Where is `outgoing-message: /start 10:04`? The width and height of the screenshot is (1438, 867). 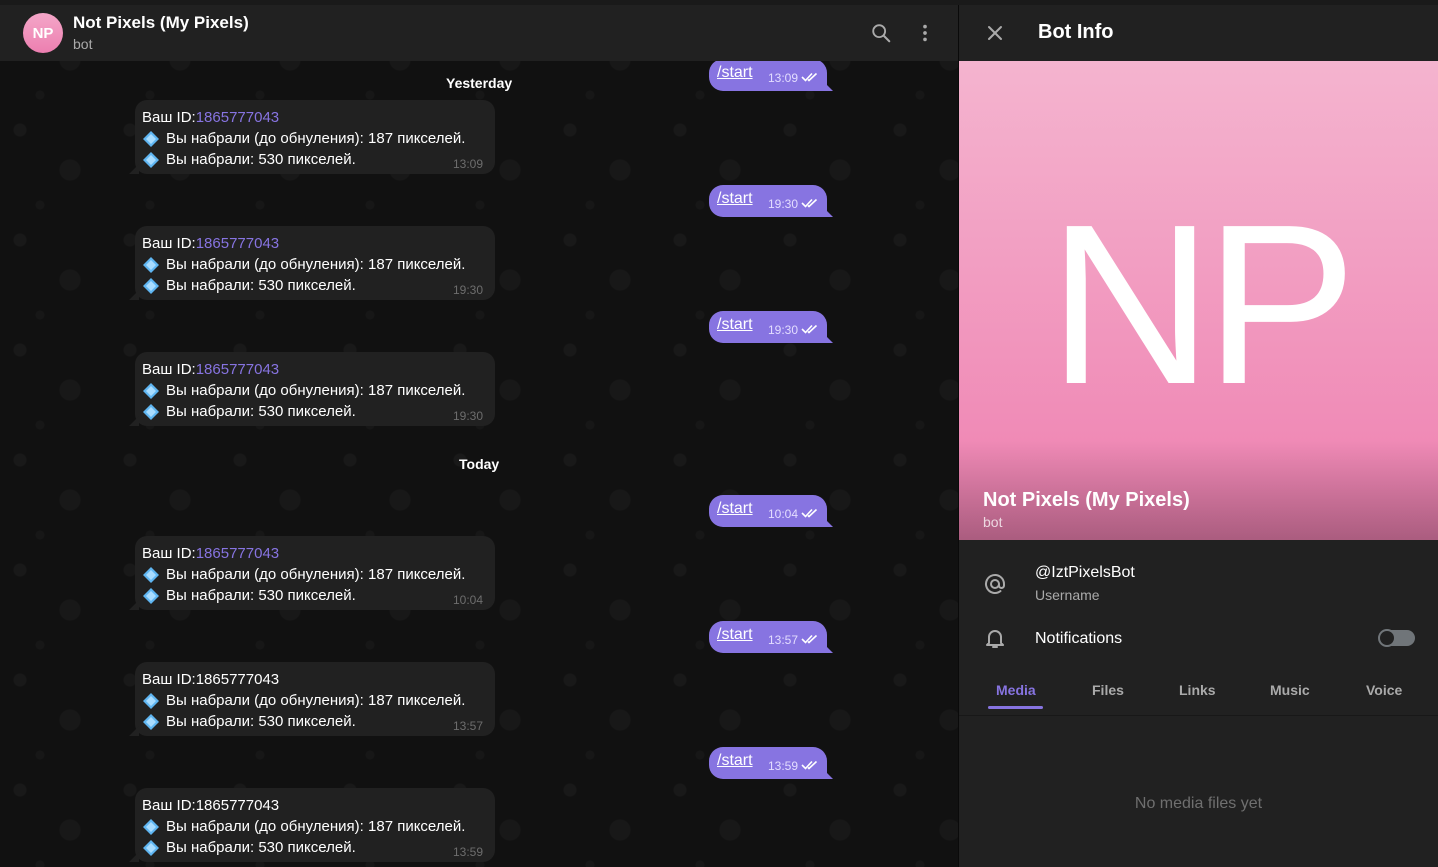
outgoing-message: /start 10:04 is located at coordinates (768, 511).